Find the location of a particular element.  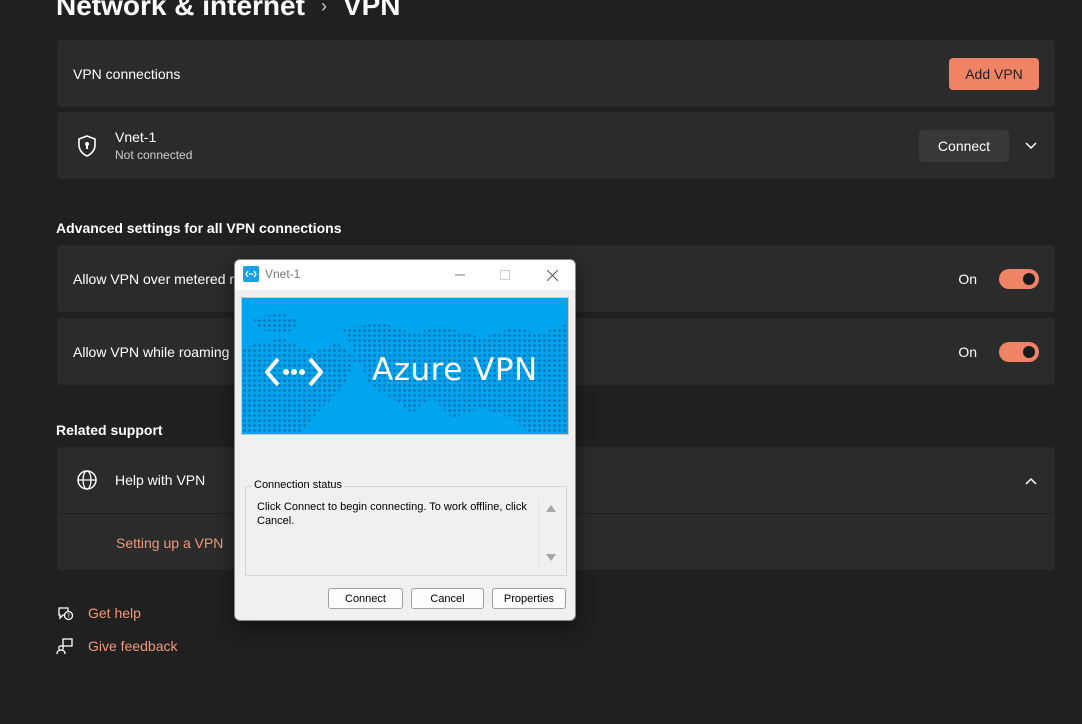

setting-label: Allow VPN while roaming is located at coordinates (151, 351).